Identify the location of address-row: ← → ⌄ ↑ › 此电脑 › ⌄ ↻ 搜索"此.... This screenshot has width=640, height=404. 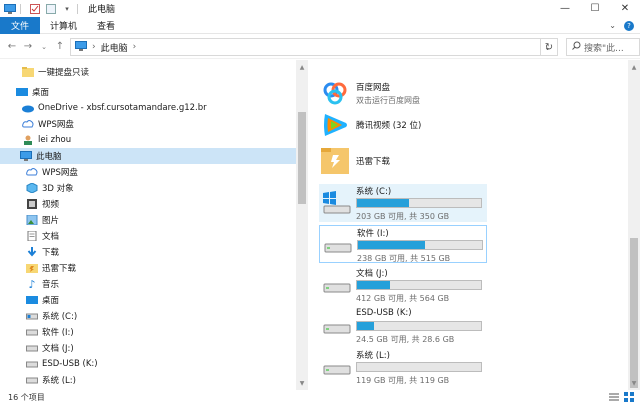
(320, 47).